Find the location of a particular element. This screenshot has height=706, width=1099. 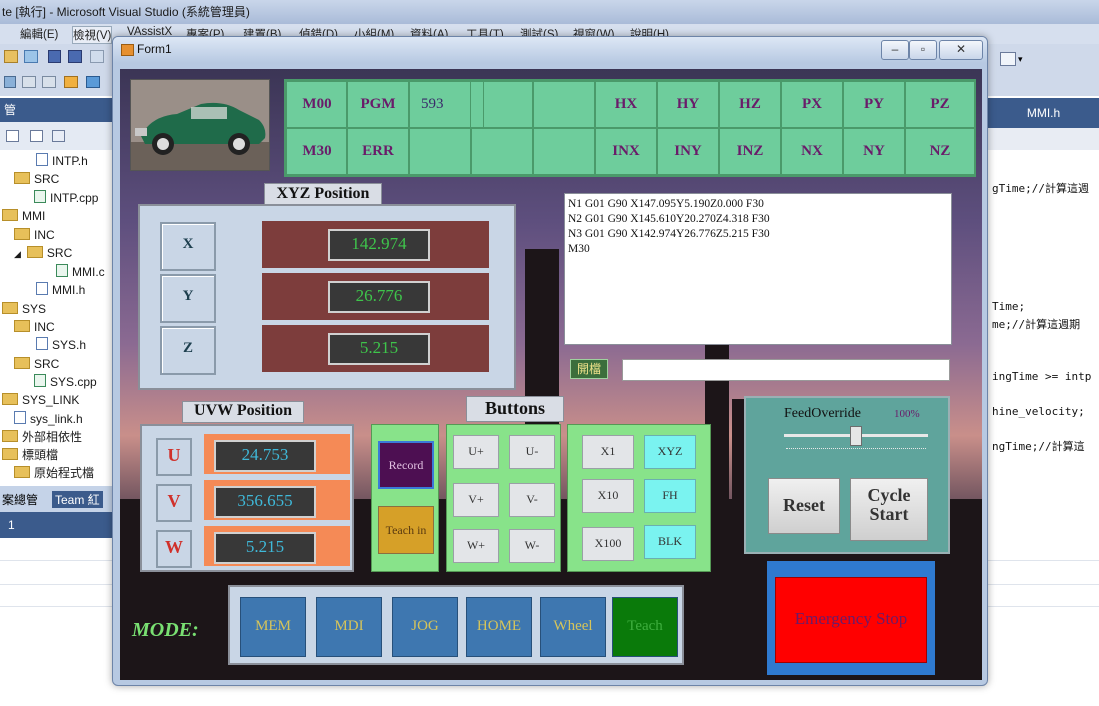

cycle-start-button: Cycle Start is located at coordinates (889, 509).